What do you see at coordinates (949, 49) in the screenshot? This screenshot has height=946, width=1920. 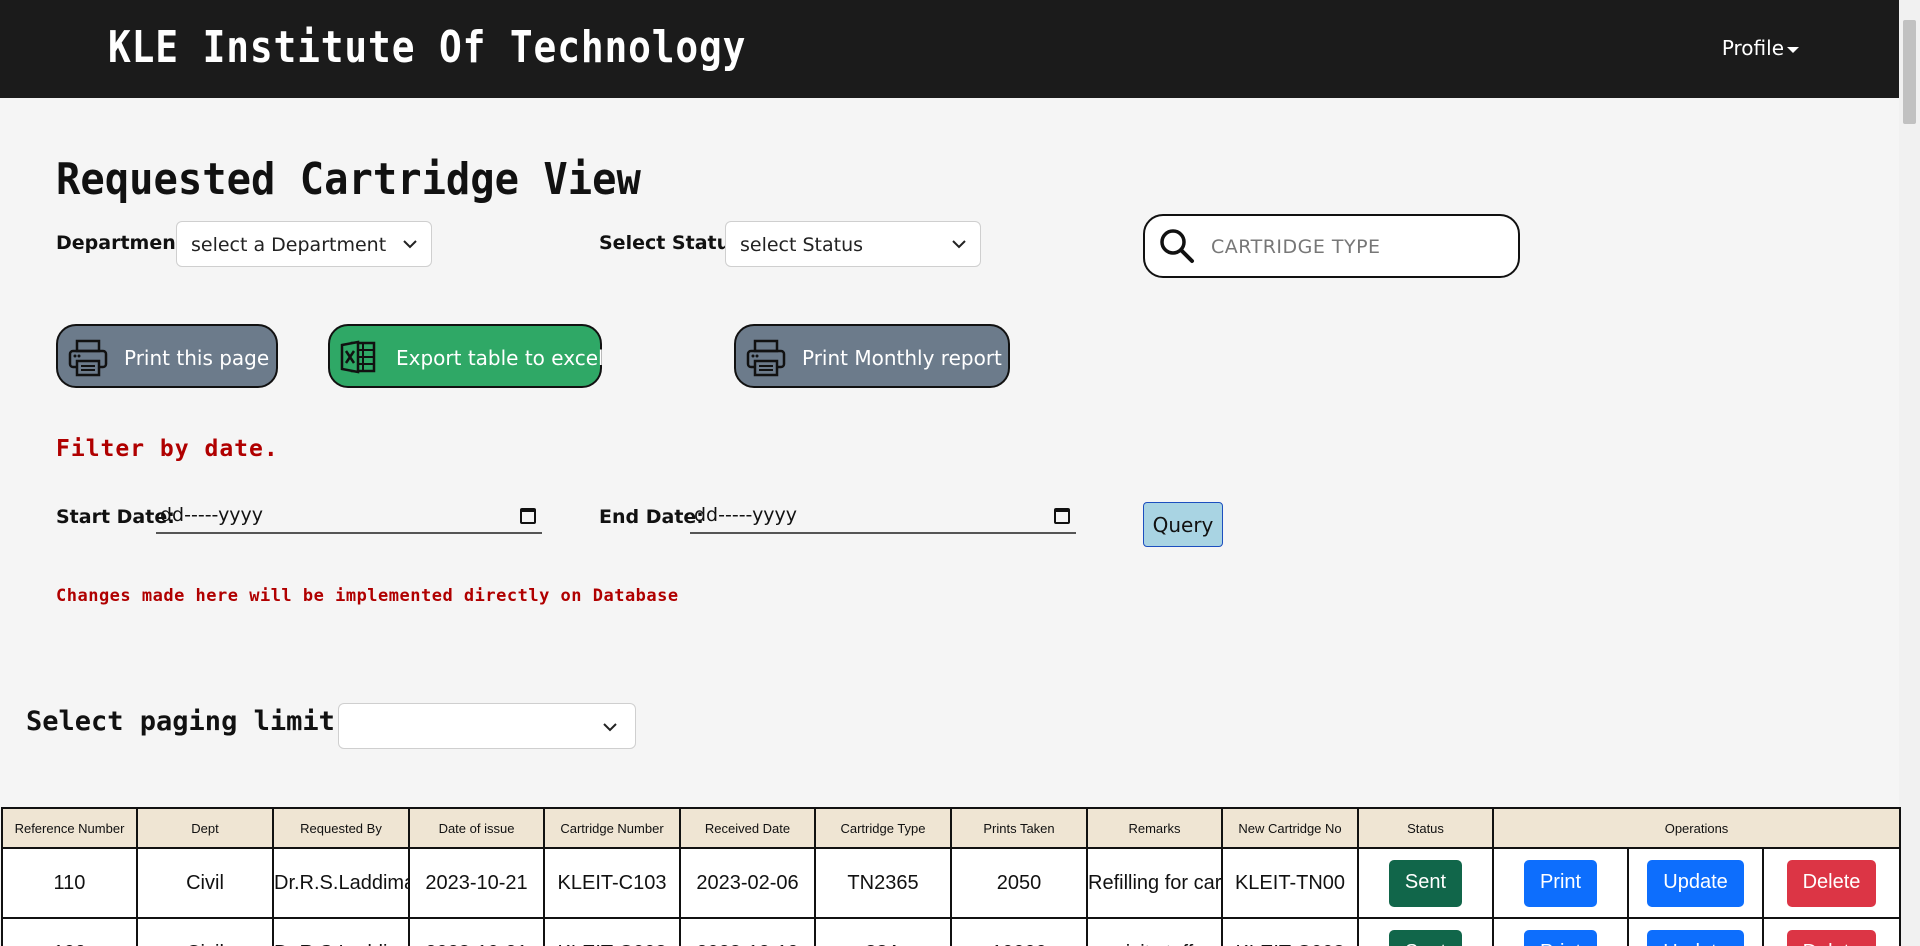 I see `top-navbar: KLE Institute Of Technology Profile` at bounding box center [949, 49].